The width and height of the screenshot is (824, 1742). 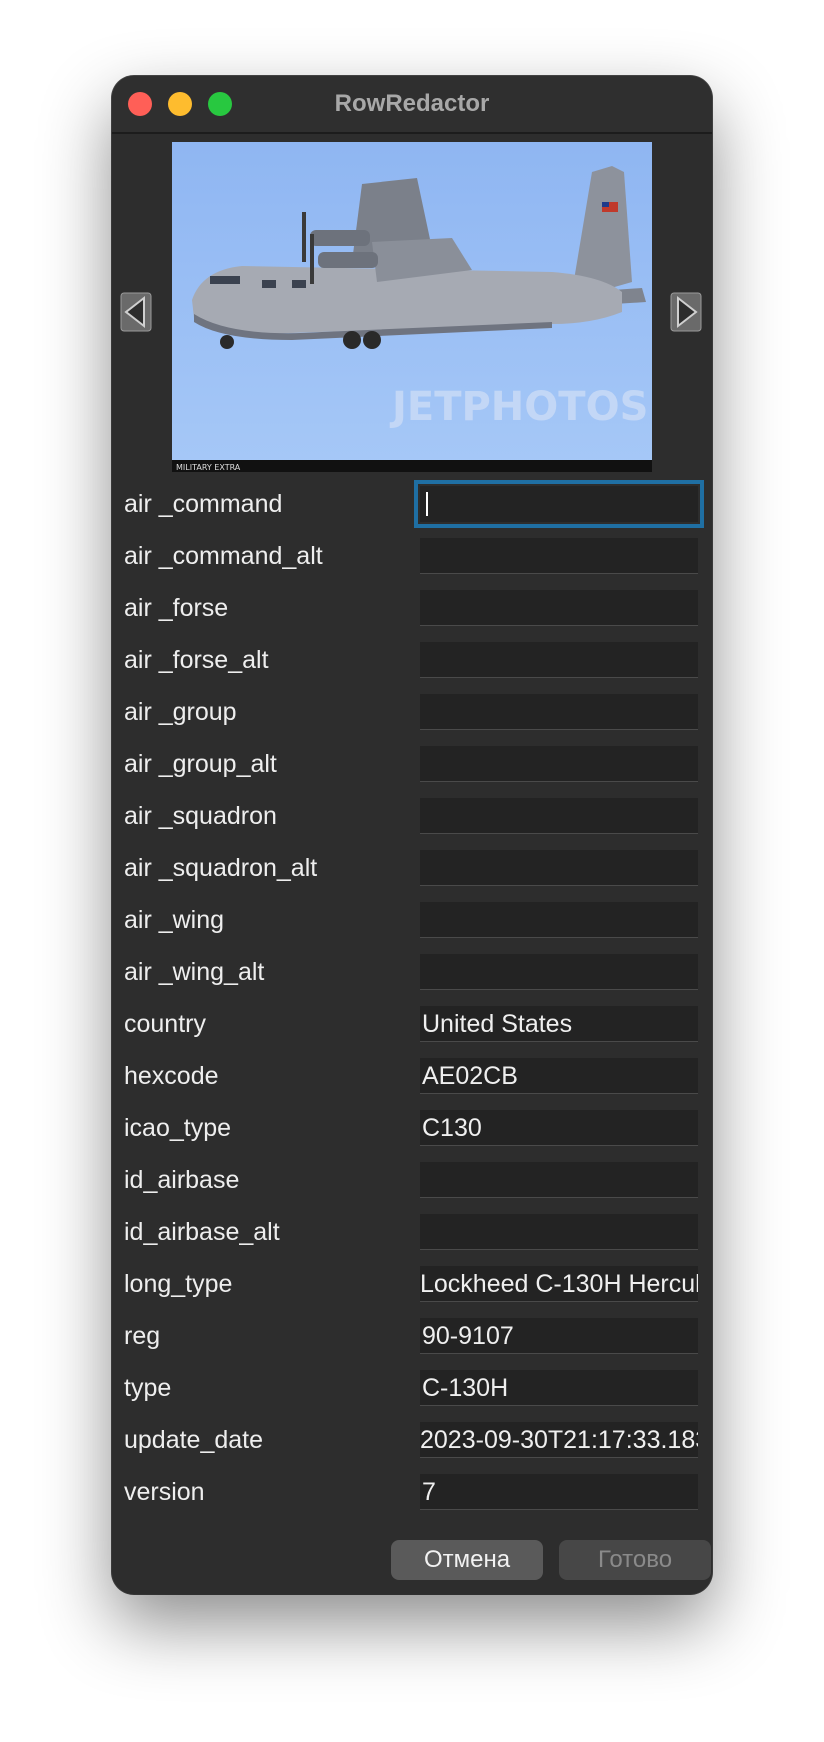 I want to click on field-label: long_type, so click(x=178, y=1284).